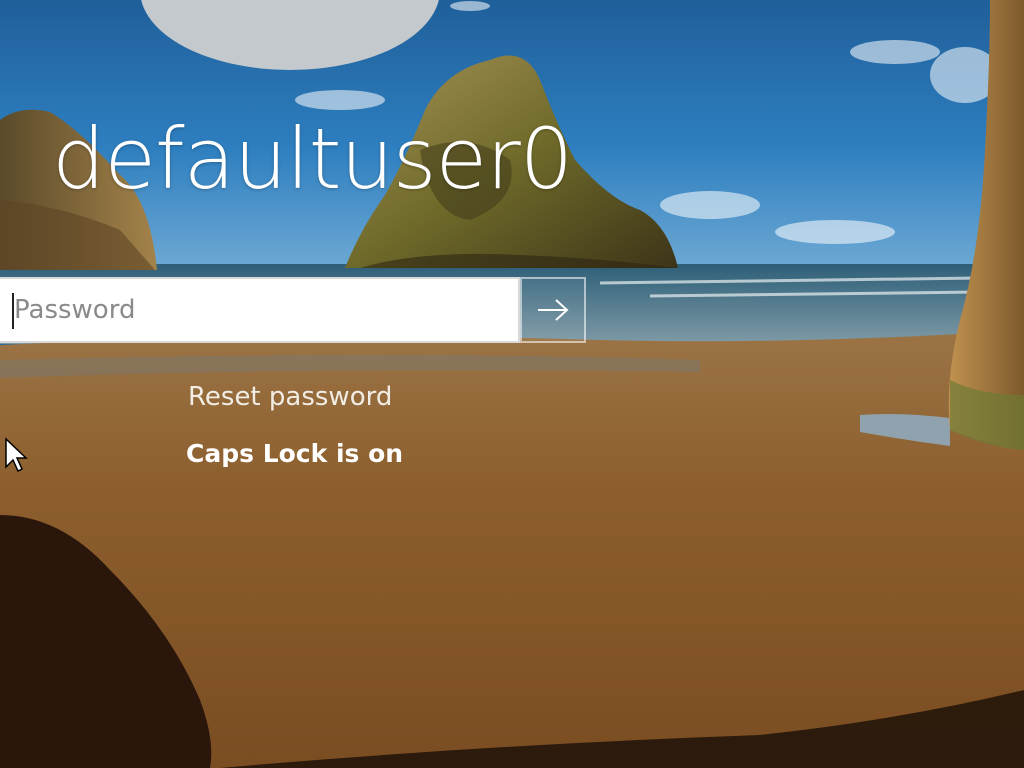 The height and width of the screenshot is (768, 1024). Describe the element at coordinates (295, 453) in the screenshot. I see `caps-lock-warning: Caps Lock is on` at that location.